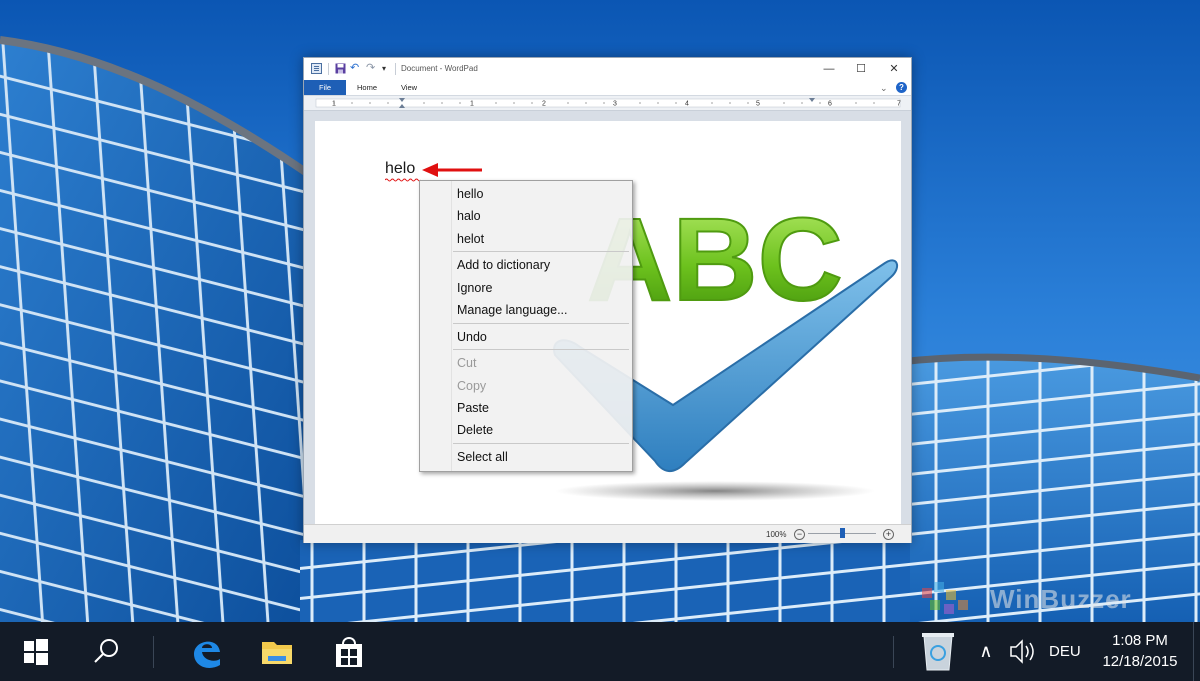 This screenshot has height=681, width=1200. Describe the element at coordinates (1022, 651) in the screenshot. I see `volume-icon` at that location.